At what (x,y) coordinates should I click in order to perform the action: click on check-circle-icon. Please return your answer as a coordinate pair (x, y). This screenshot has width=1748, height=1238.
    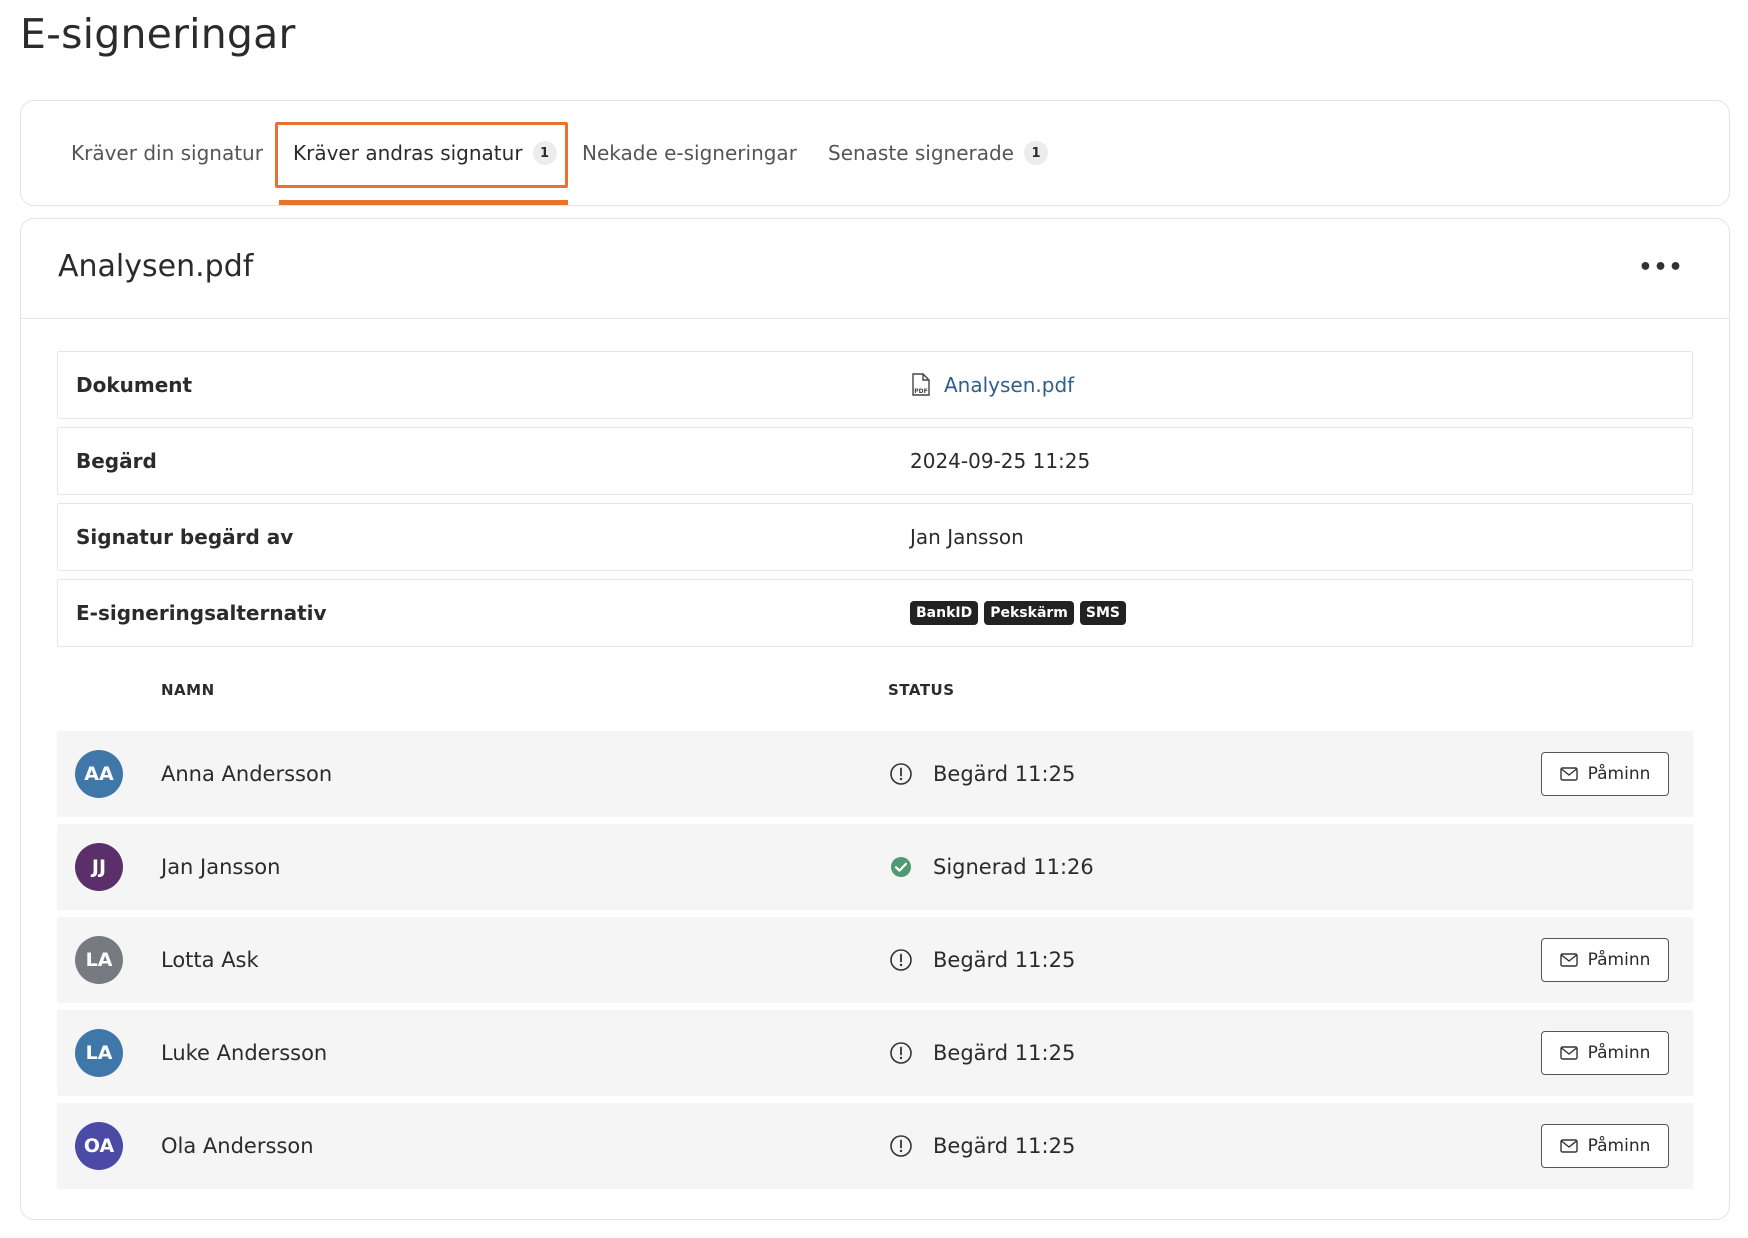
    Looking at the image, I should click on (901, 867).